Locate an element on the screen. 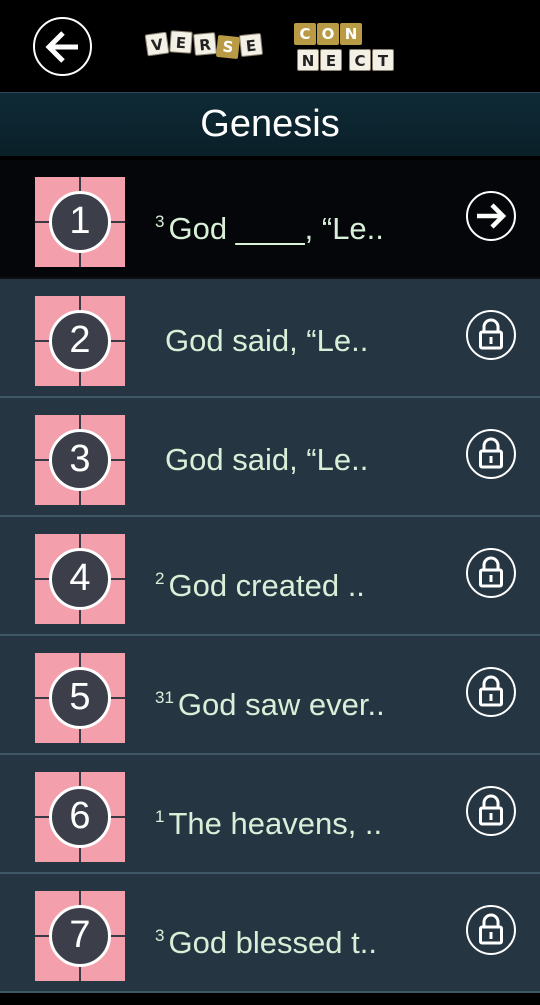  arrow-left-icon is located at coordinates (61, 47).